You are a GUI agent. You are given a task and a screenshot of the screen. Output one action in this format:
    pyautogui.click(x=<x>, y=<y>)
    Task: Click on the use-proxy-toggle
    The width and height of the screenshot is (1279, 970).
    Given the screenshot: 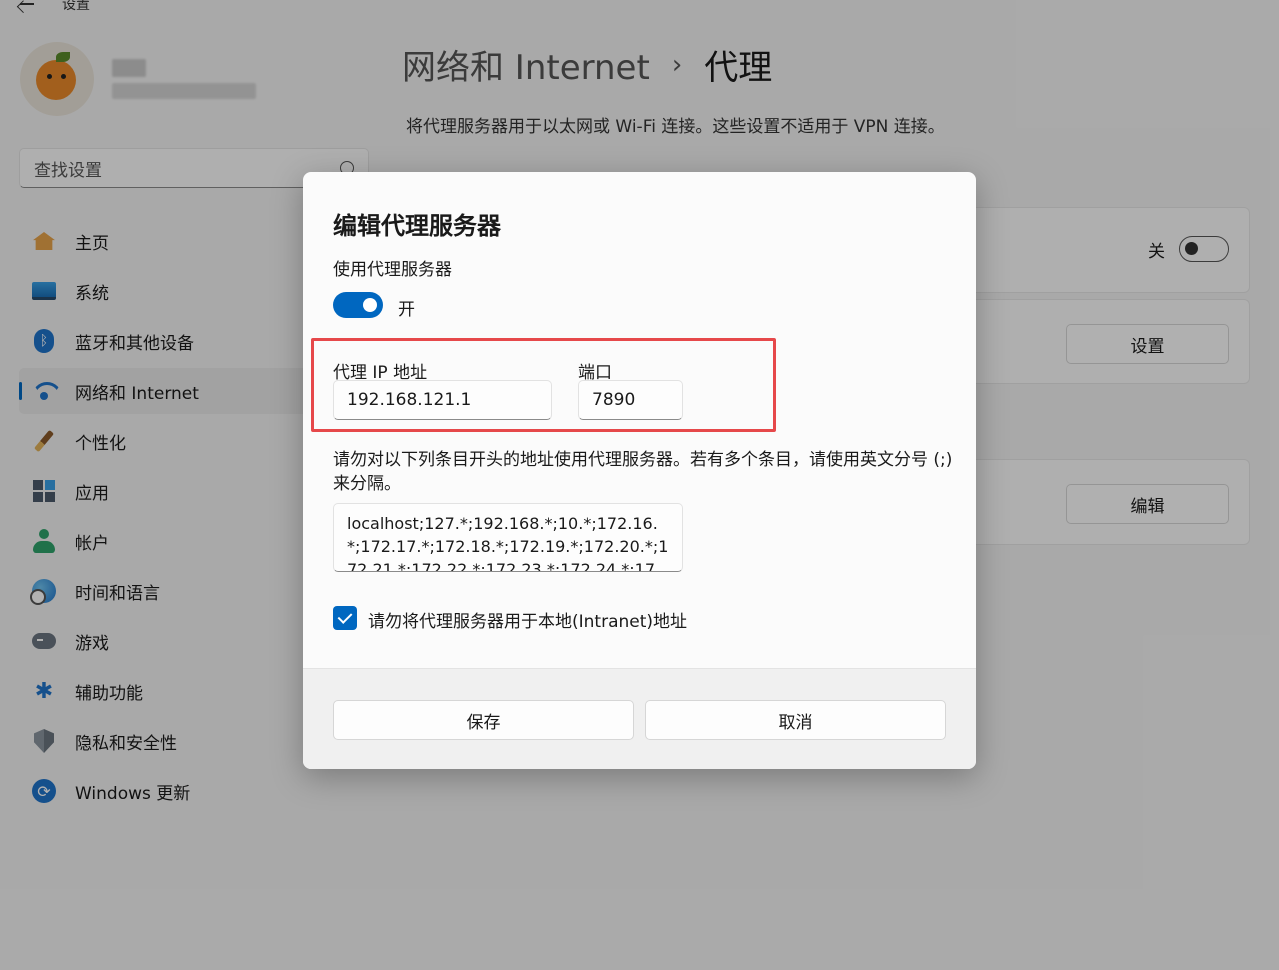 What is the action you would take?
    pyautogui.click(x=358, y=305)
    